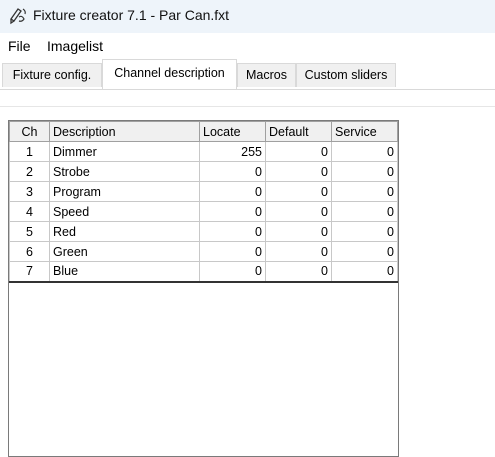 This screenshot has width=495, height=457. I want to click on tab-fixture-config: Fixture config., so click(52, 75).